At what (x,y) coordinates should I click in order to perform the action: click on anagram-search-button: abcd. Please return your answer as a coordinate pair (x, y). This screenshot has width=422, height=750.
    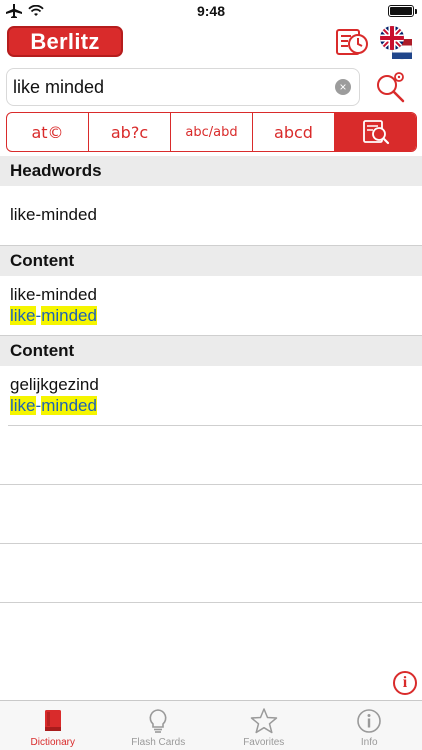
    Looking at the image, I should click on (294, 132).